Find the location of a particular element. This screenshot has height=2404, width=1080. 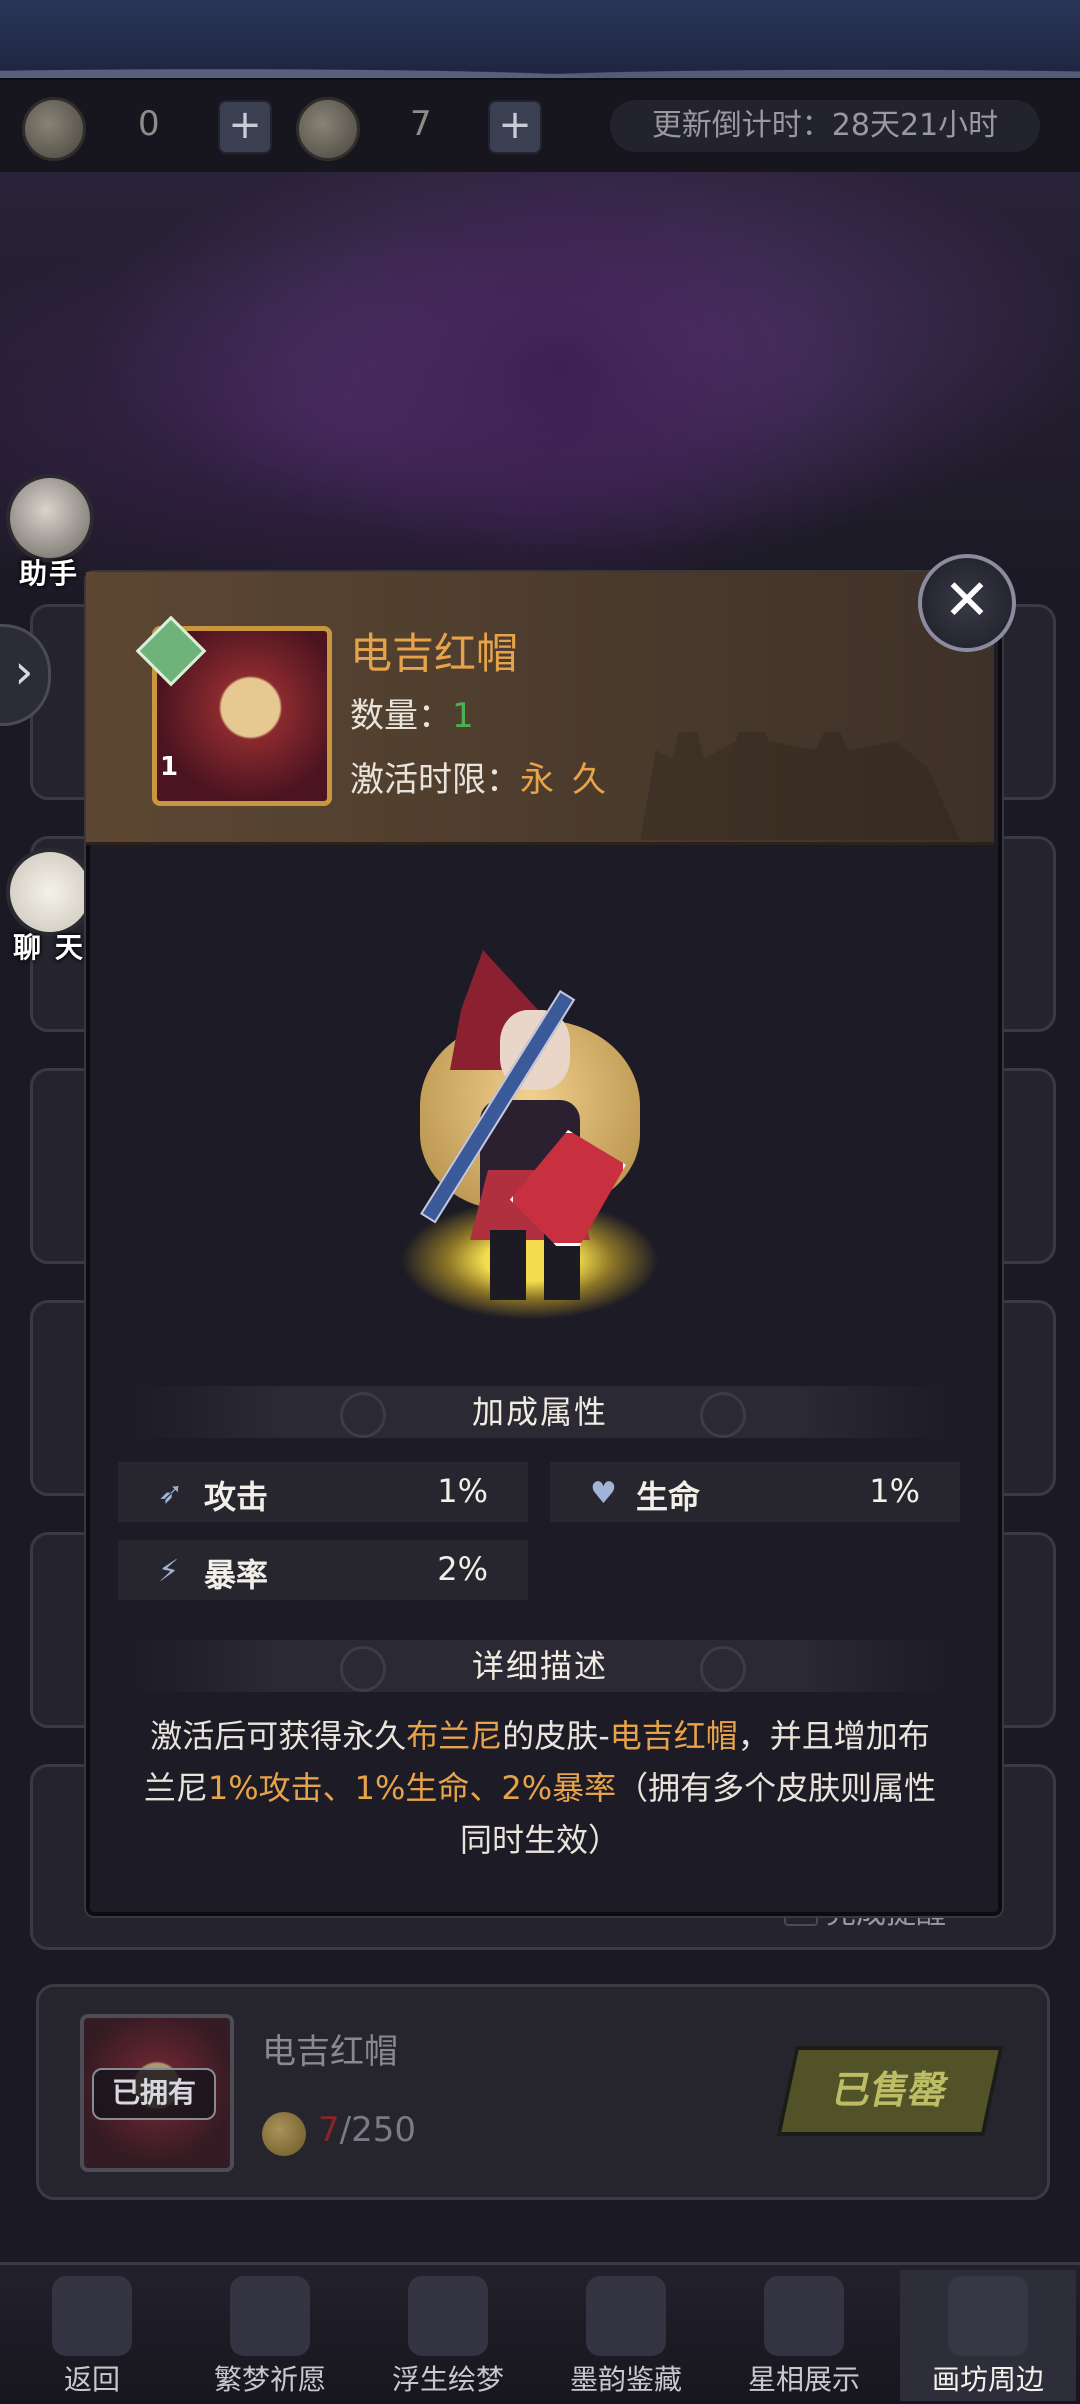

chat-label: 聊 天 is located at coordinates (49, 947).